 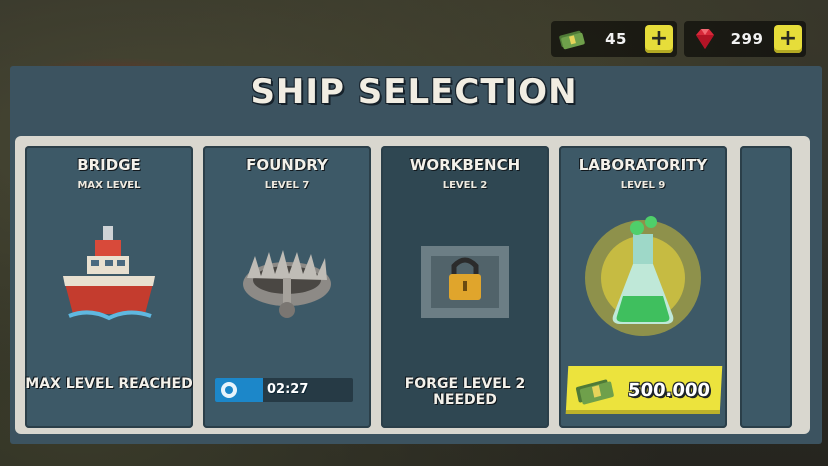 What do you see at coordinates (465, 165) in the screenshot?
I see `card-name: WORKBENCH` at bounding box center [465, 165].